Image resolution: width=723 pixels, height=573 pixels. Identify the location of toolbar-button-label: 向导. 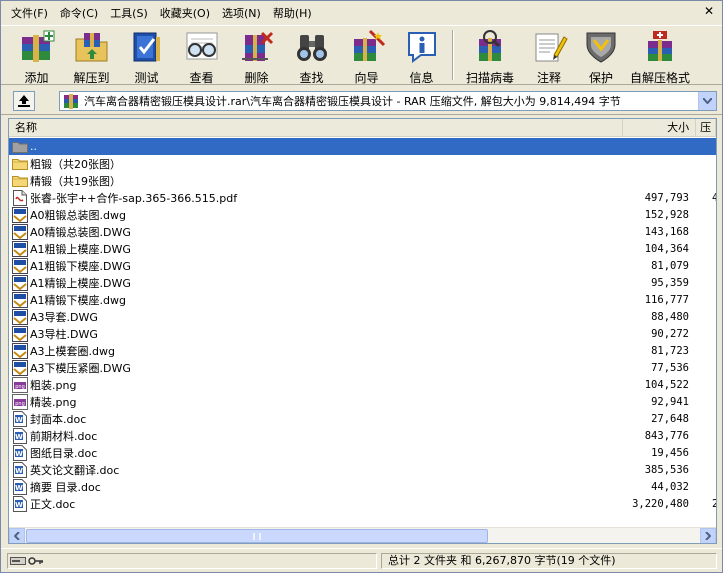
(366, 78).